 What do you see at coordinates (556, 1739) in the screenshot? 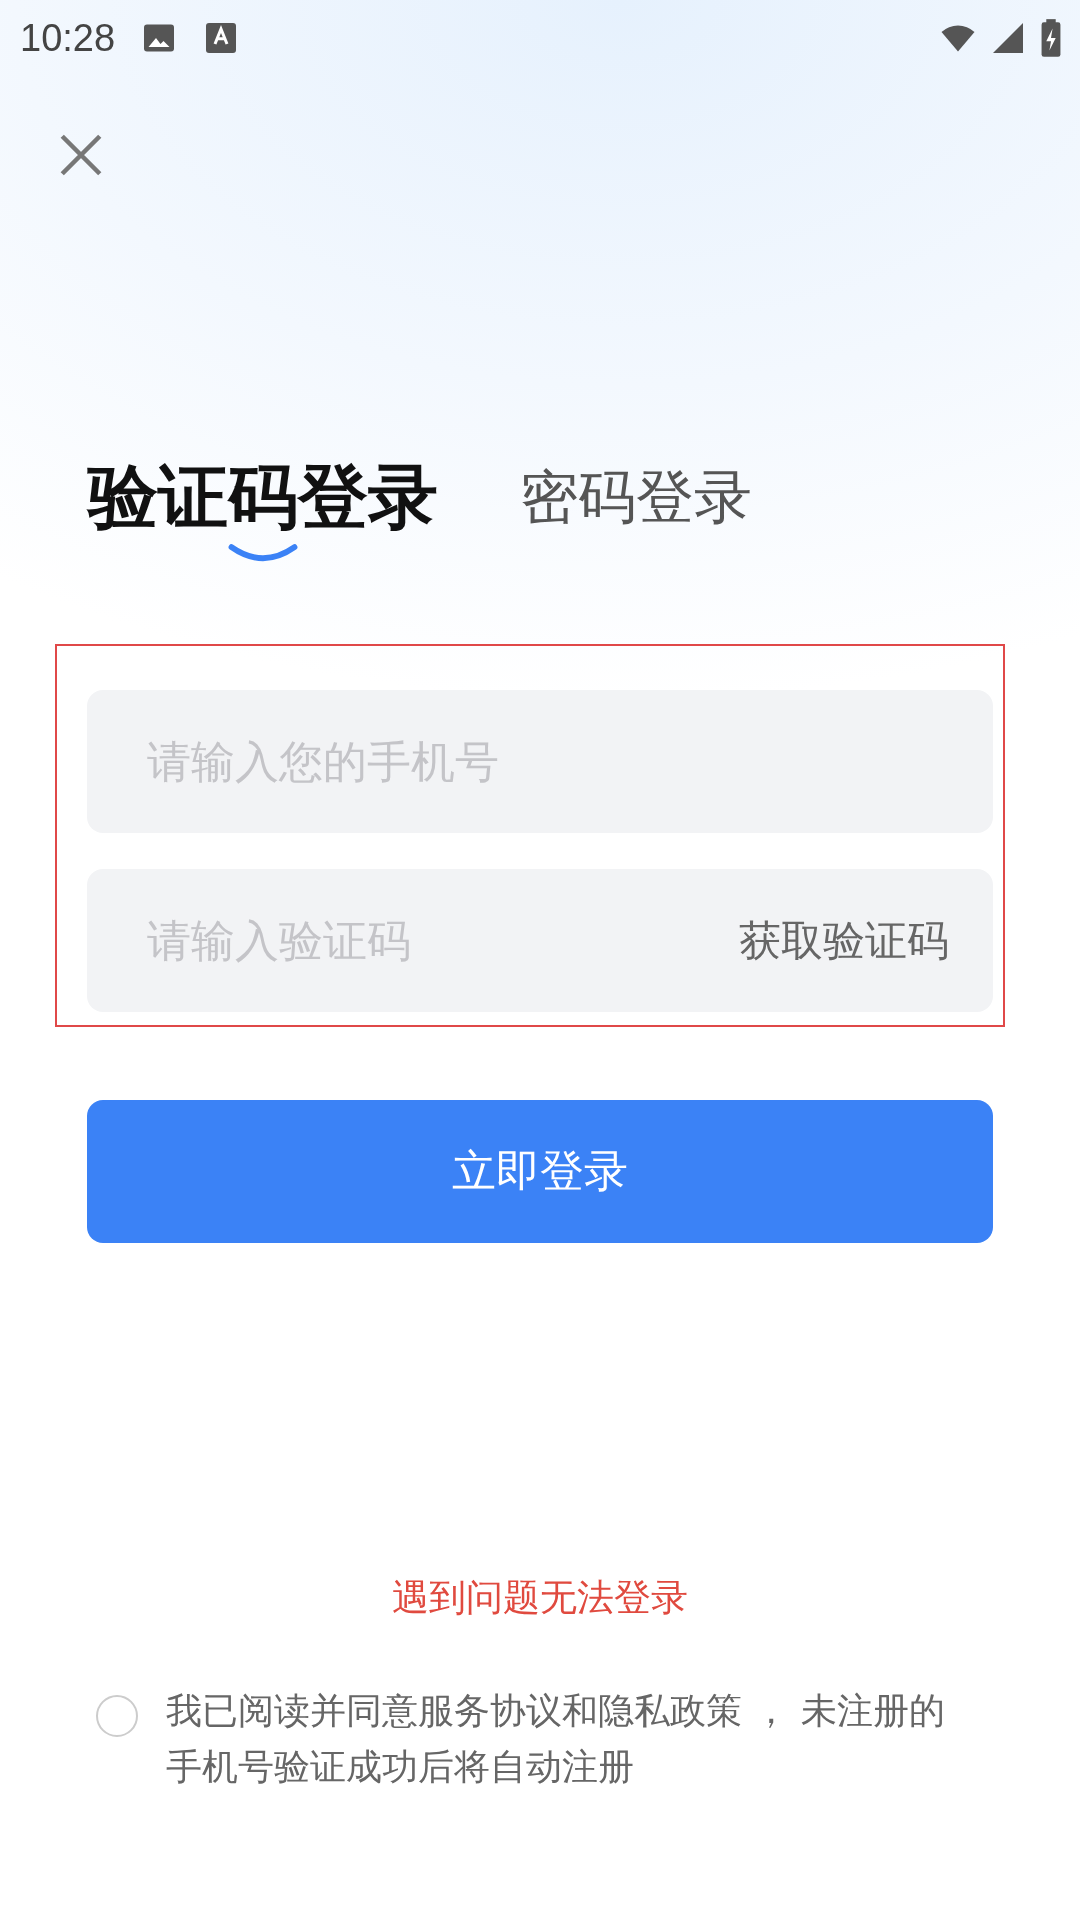
I see `agreement-text: 我已阅读并同意服务协议和隐私政策 ， 未注册的手机号验证成功后将自动注册` at bounding box center [556, 1739].